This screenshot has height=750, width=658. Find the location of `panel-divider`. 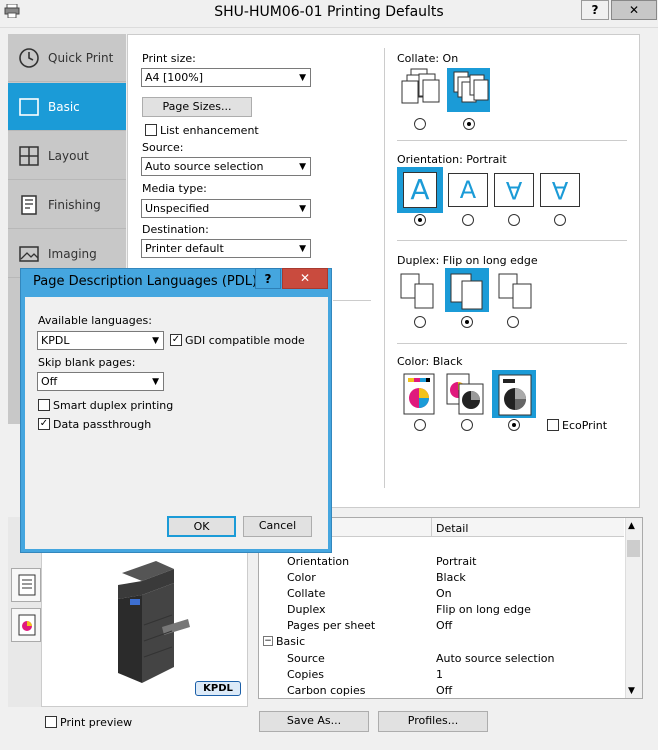

panel-divider is located at coordinates (384, 268).